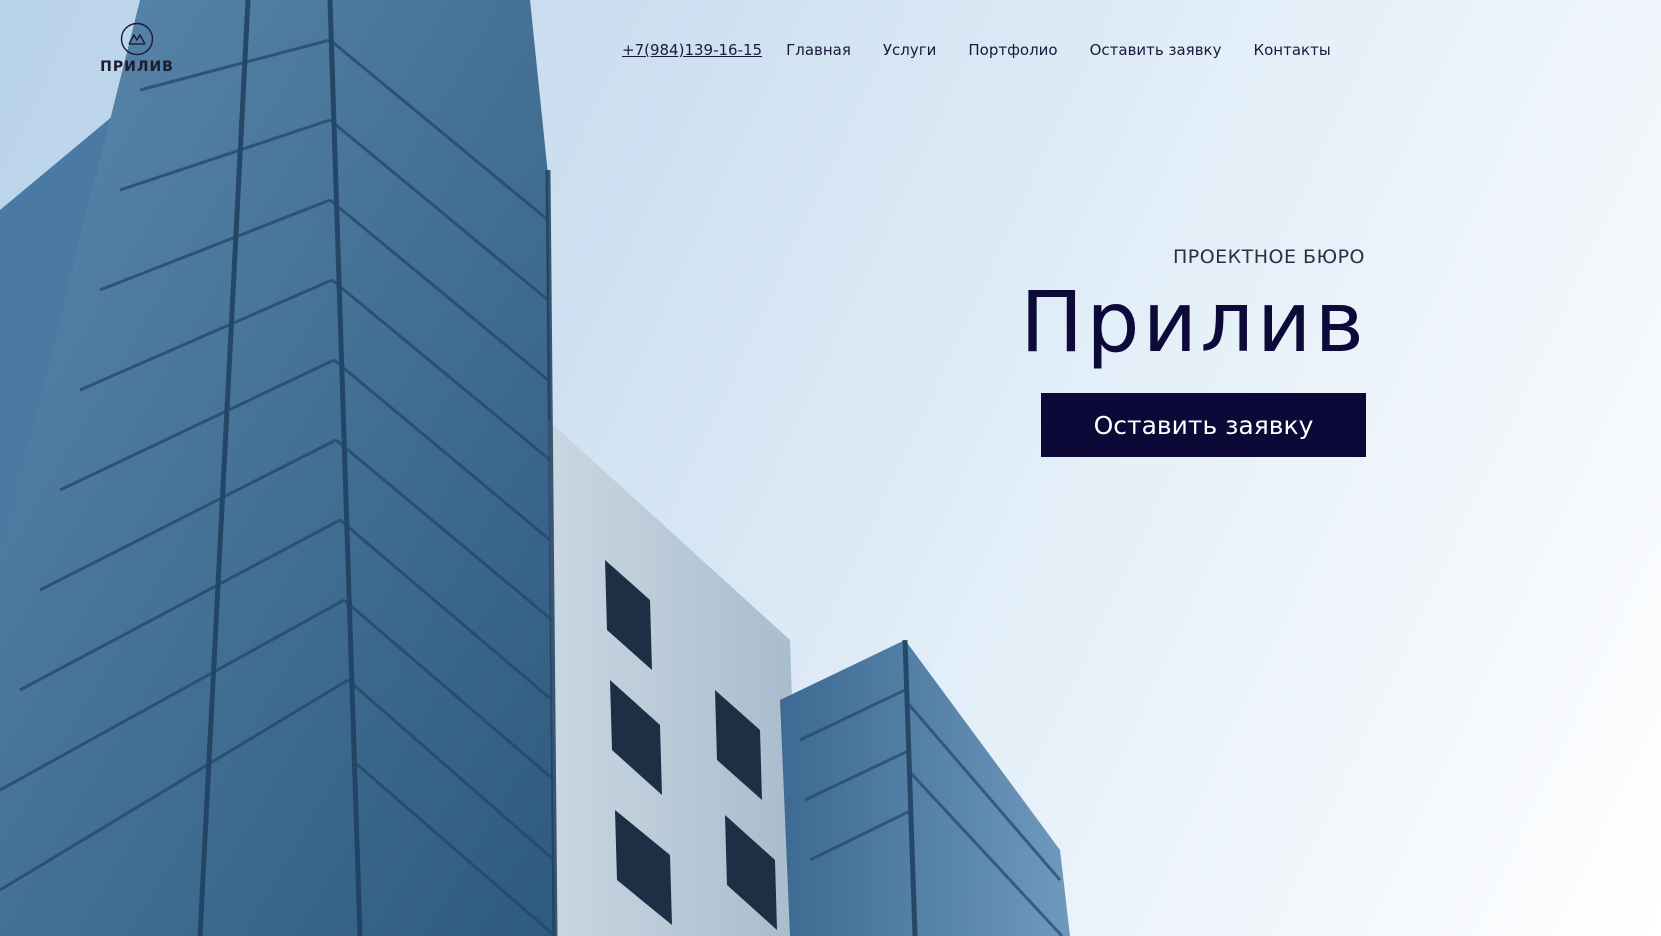 The image size is (1661, 936). Describe the element at coordinates (137, 67) in the screenshot. I see `logo-text: ПРИЛИВ` at that location.